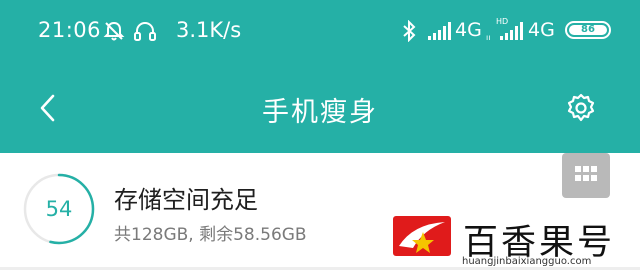  Describe the element at coordinates (409, 31) in the screenshot. I see `bluetooth-icon` at that location.